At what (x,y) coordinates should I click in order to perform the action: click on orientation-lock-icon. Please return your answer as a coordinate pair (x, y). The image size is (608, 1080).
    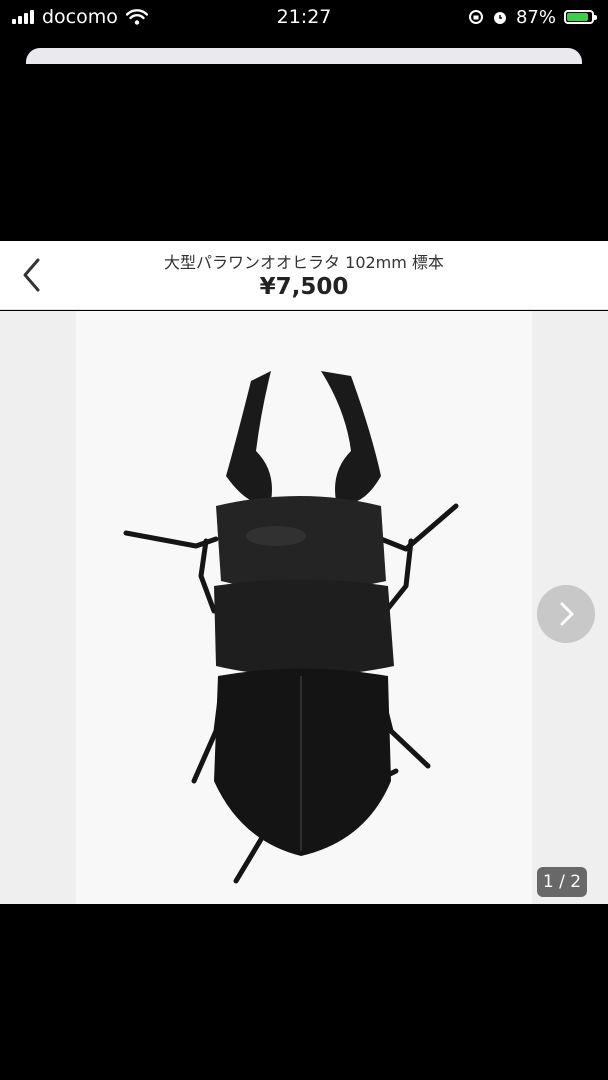
    Looking at the image, I should click on (475, 17).